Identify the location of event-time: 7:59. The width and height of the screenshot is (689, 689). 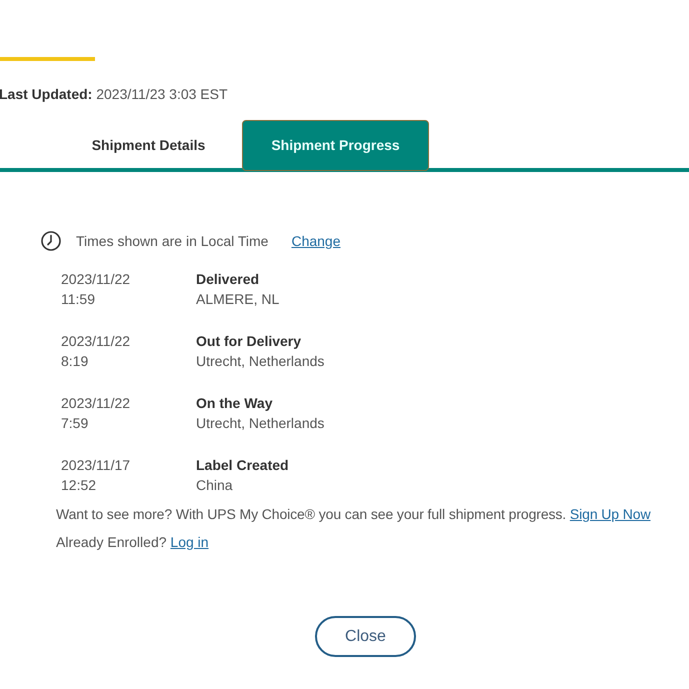
(75, 423).